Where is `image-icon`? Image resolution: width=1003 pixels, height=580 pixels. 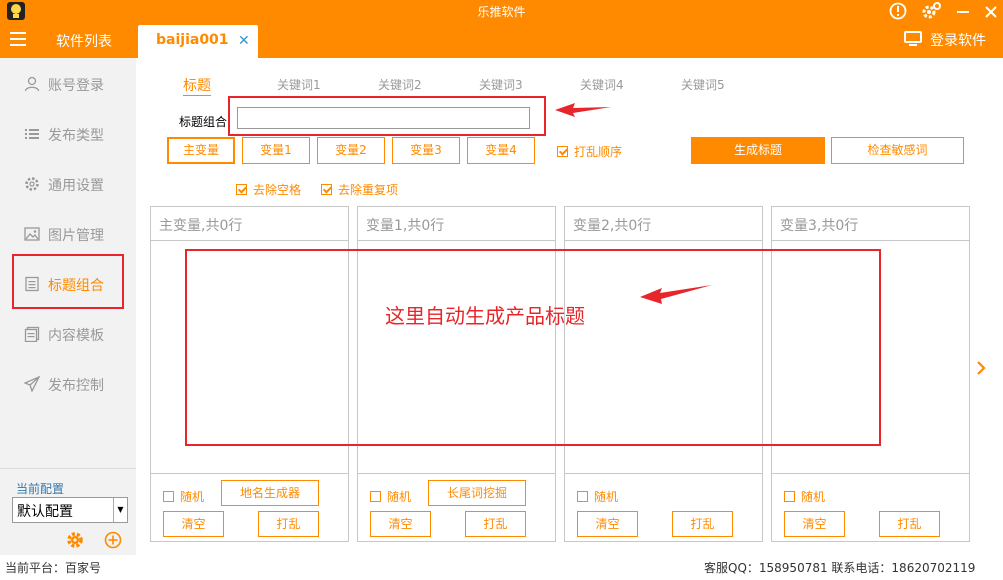 image-icon is located at coordinates (32, 234).